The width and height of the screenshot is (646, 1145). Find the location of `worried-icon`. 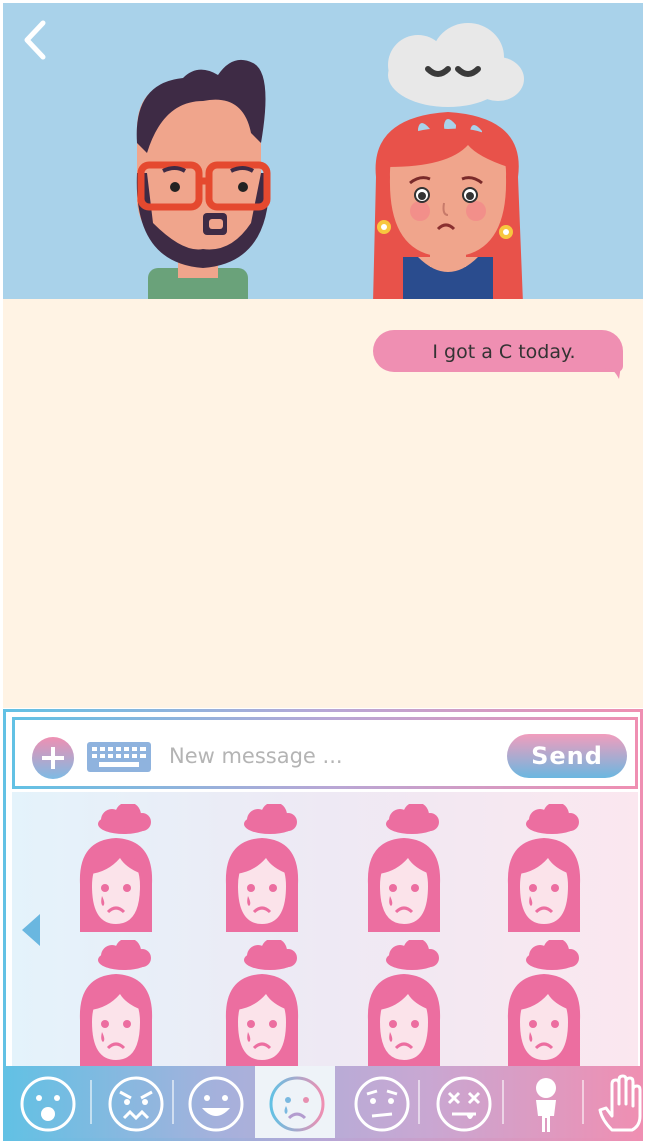

worried-icon is located at coordinates (382, 1104).